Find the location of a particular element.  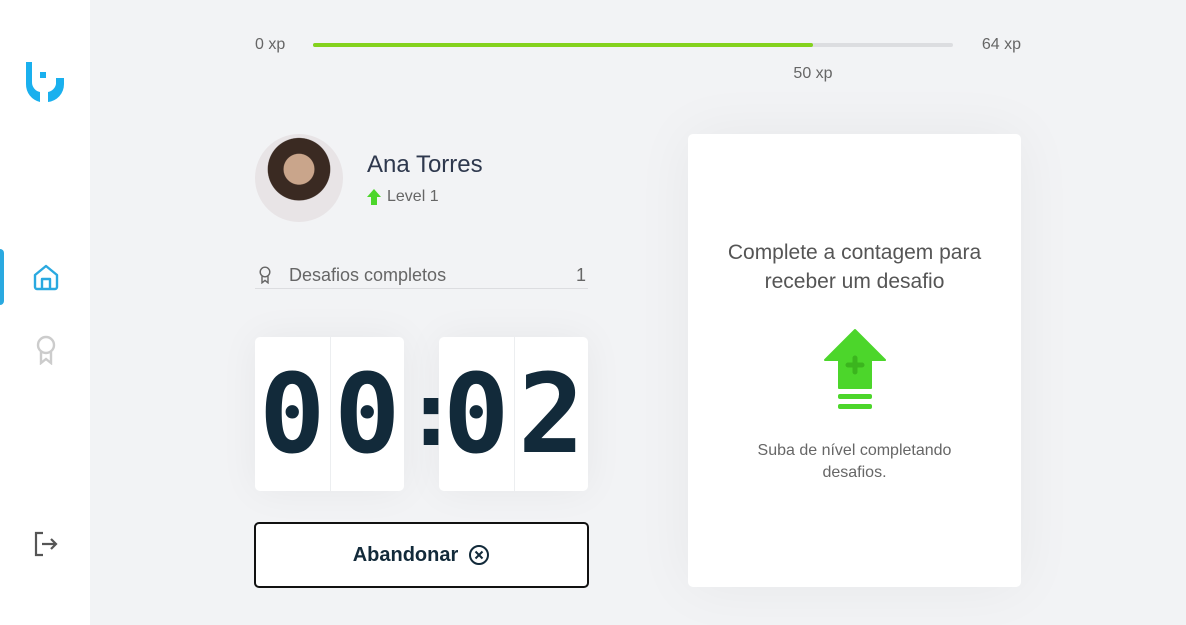

sidebar is located at coordinates (45, 312).